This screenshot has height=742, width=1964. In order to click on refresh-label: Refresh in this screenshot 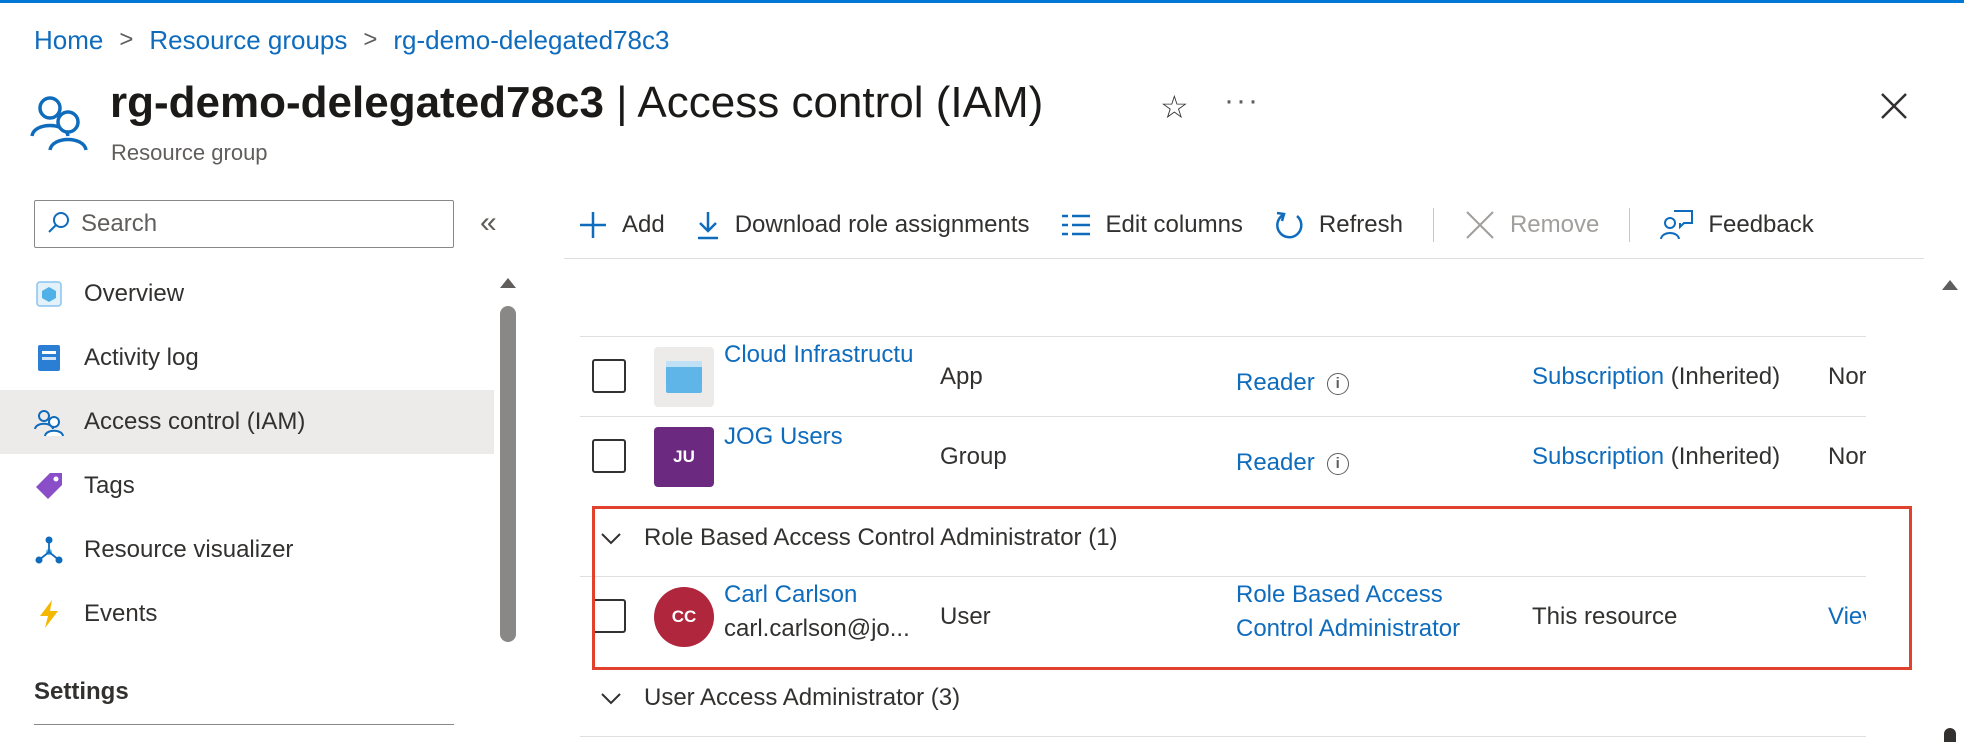, I will do `click(1360, 224)`.